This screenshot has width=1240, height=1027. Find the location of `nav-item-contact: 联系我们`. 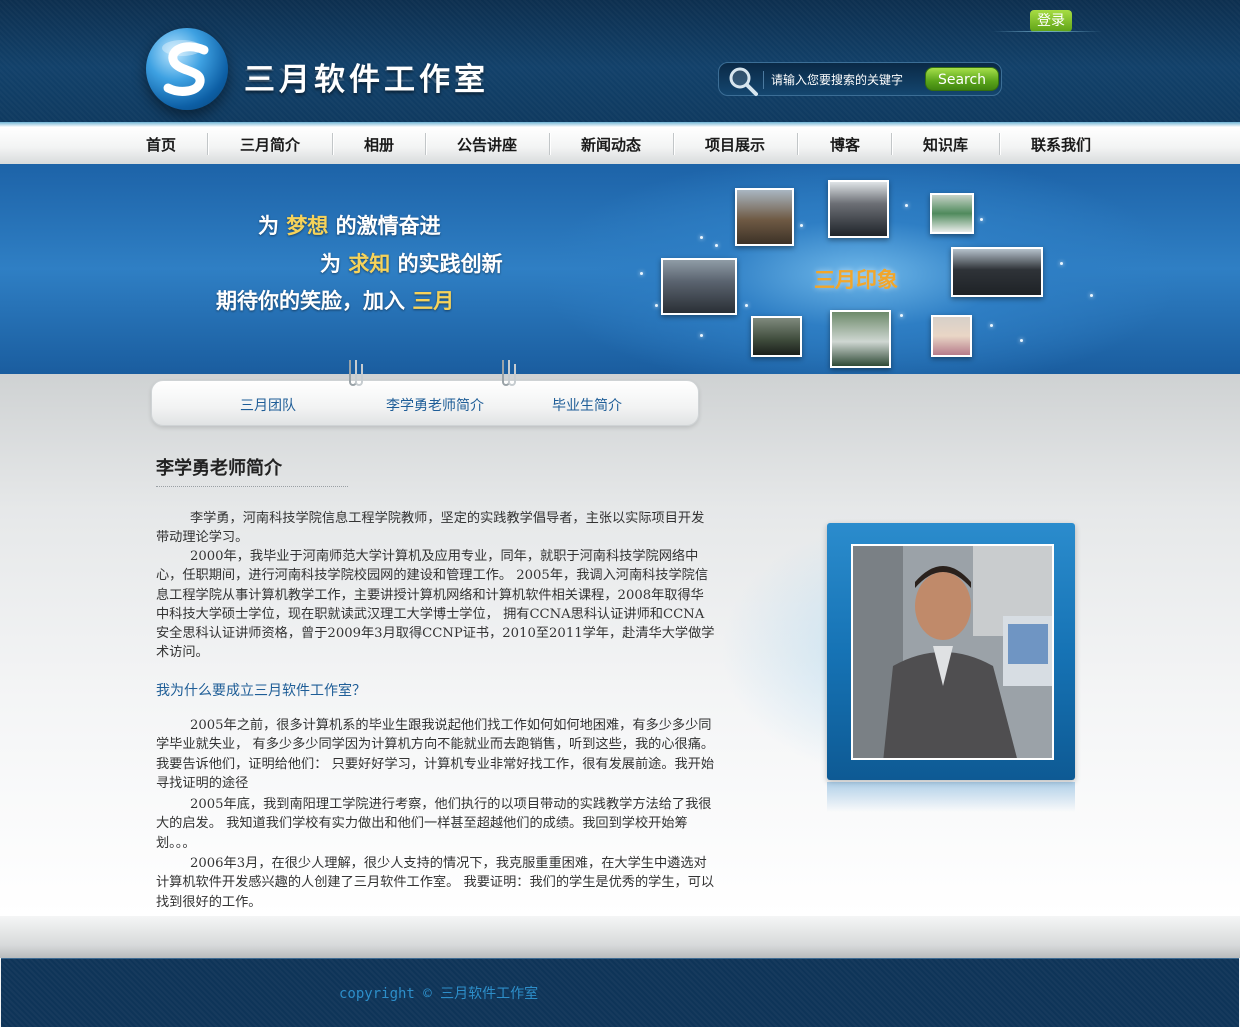

nav-item-contact: 联系我们 is located at coordinates (1061, 144).